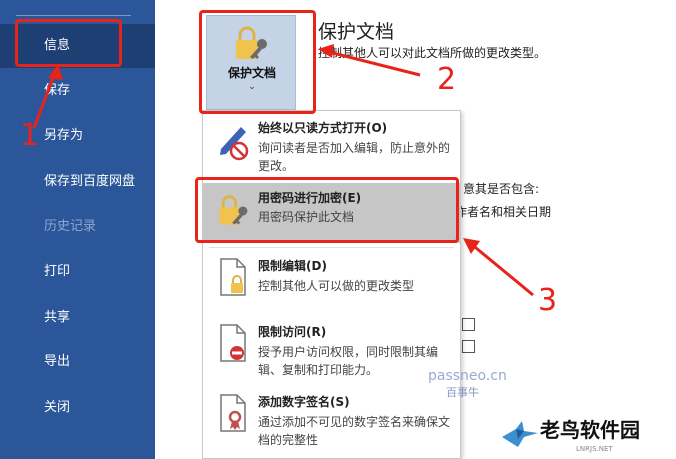 This screenshot has height=459, width=676. What do you see at coordinates (30, 135) in the screenshot?
I see `annotation-number-1: 1` at bounding box center [30, 135].